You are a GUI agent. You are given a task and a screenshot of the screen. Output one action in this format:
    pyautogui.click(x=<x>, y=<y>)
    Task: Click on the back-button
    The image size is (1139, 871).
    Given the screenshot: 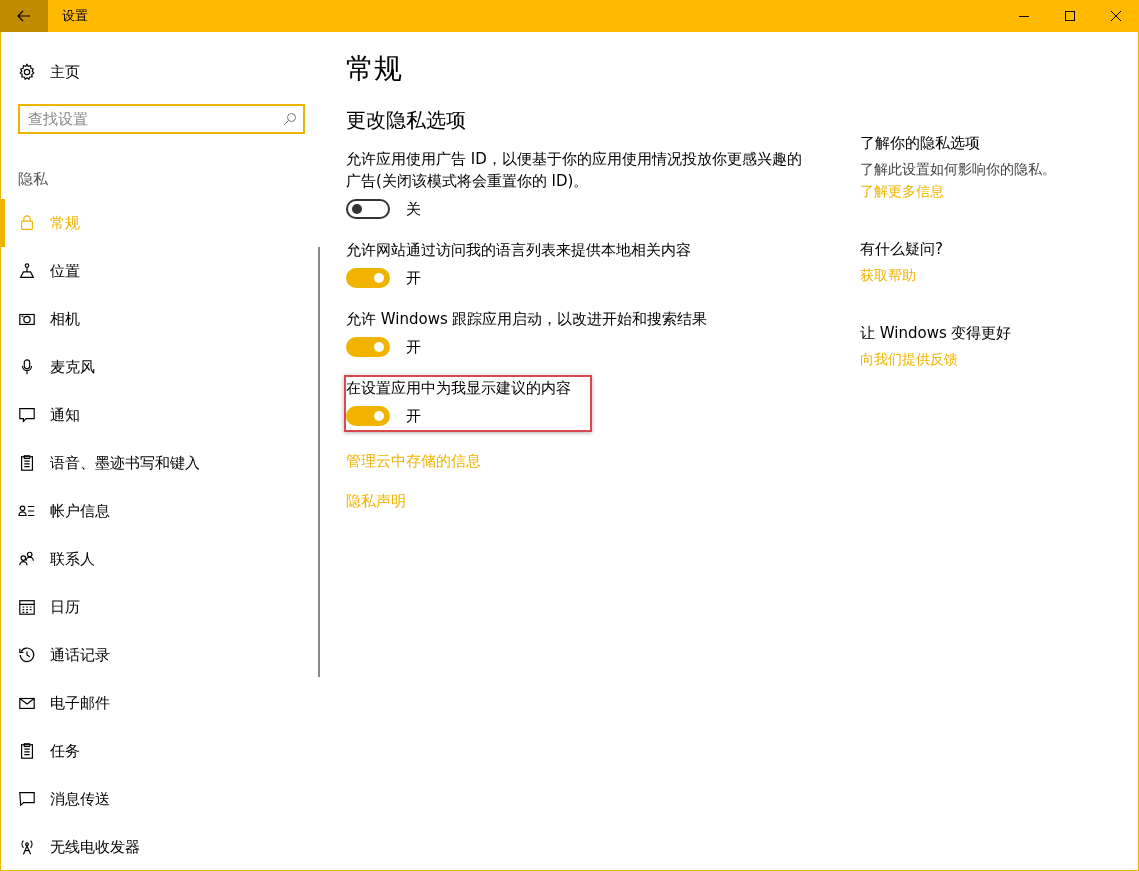 What is the action you would take?
    pyautogui.click(x=24, y=16)
    